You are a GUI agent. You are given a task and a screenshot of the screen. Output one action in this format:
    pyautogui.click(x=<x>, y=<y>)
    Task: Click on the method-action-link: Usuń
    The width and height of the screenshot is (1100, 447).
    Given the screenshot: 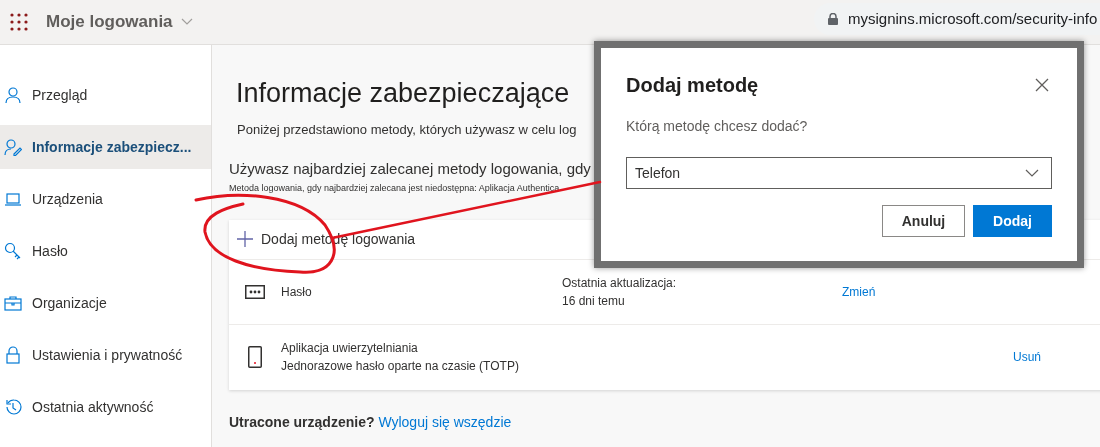 What is the action you would take?
    pyautogui.click(x=1027, y=357)
    